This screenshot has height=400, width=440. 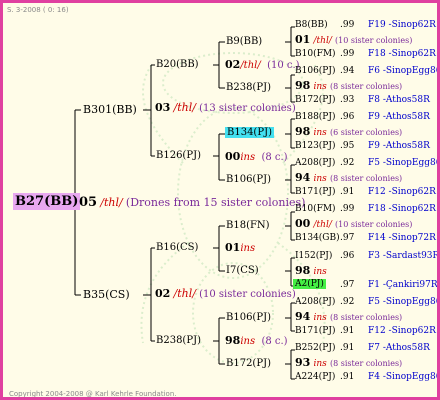 I want to click on leaf-year: .94, so click(x=347, y=71).